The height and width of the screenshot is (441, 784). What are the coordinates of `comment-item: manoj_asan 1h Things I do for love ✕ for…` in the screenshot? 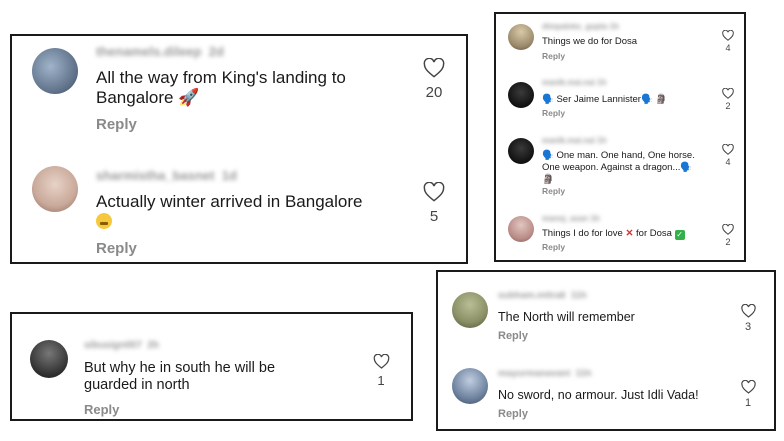 It's located at (620, 235).